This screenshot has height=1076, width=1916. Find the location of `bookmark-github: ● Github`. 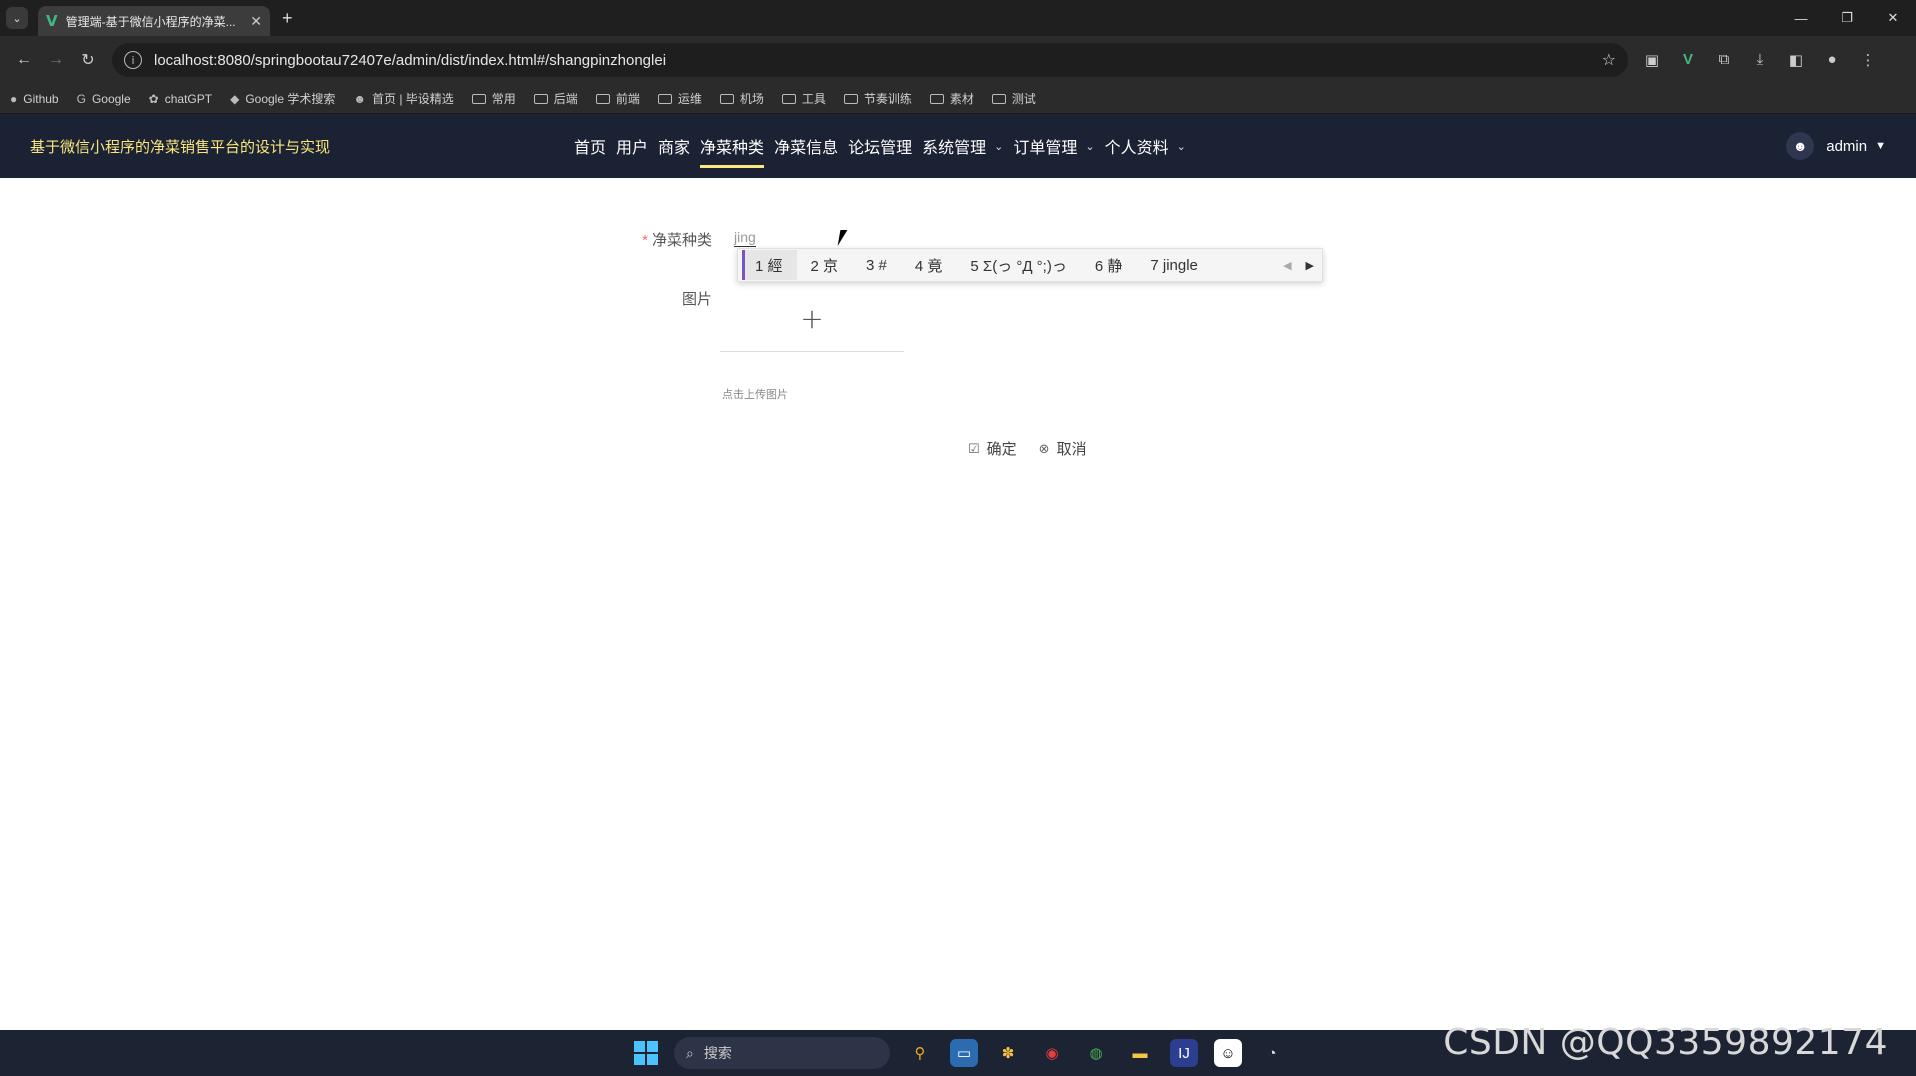

bookmark-github: ● Github is located at coordinates (34, 99).